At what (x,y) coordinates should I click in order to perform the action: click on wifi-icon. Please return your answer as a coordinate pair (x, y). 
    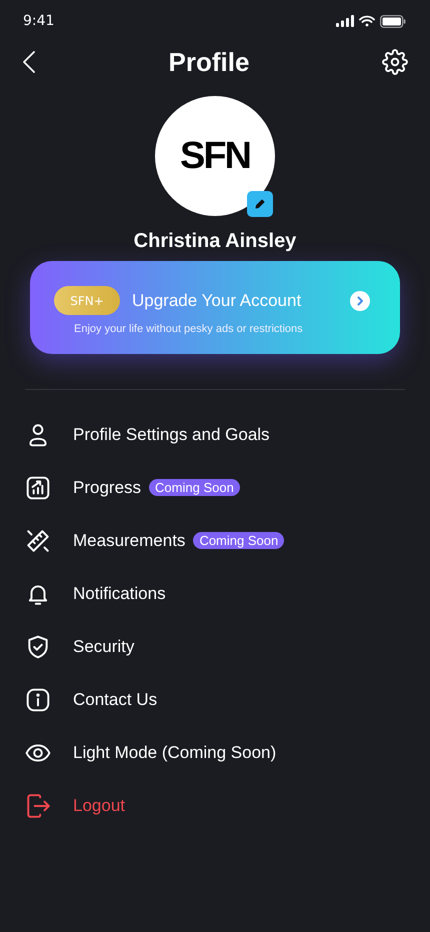
    Looking at the image, I should click on (367, 21).